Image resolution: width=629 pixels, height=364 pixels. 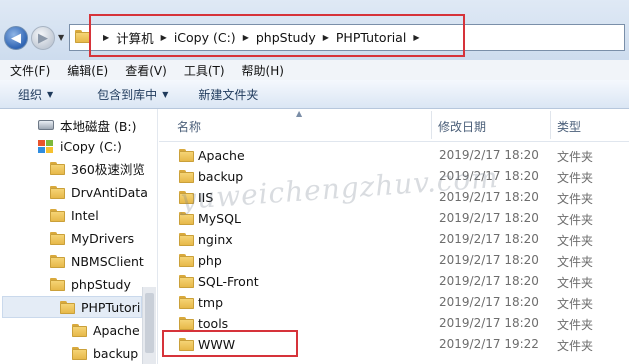 What do you see at coordinates (98, 126) in the screenshot?
I see `nav-item-label: 本地磁盘 (B:)` at bounding box center [98, 126].